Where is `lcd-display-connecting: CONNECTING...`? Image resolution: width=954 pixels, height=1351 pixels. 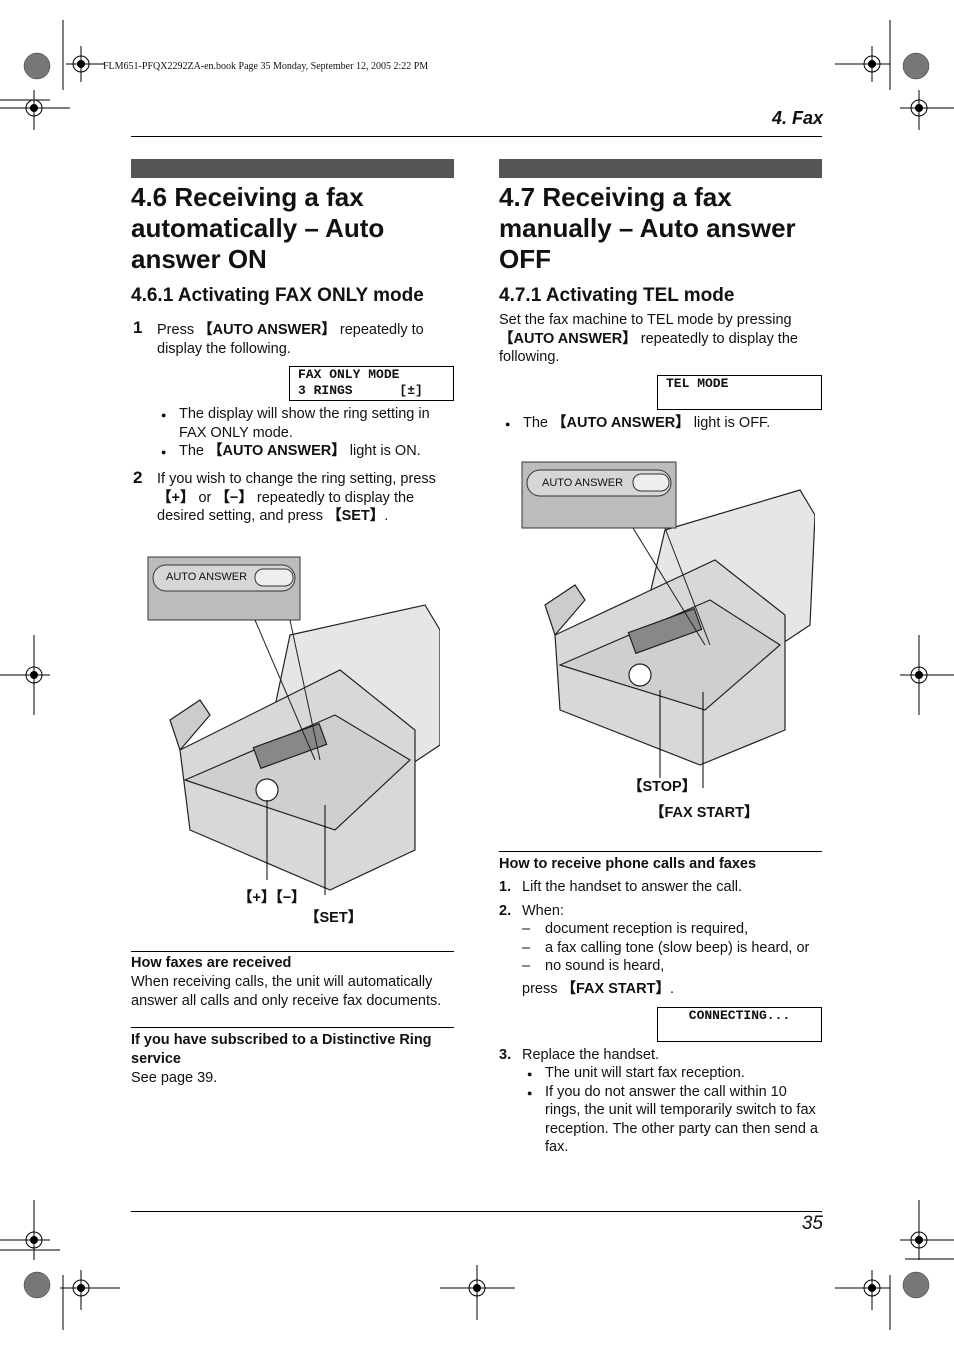
lcd-display-connecting: CONNECTING... is located at coordinates (739, 1024).